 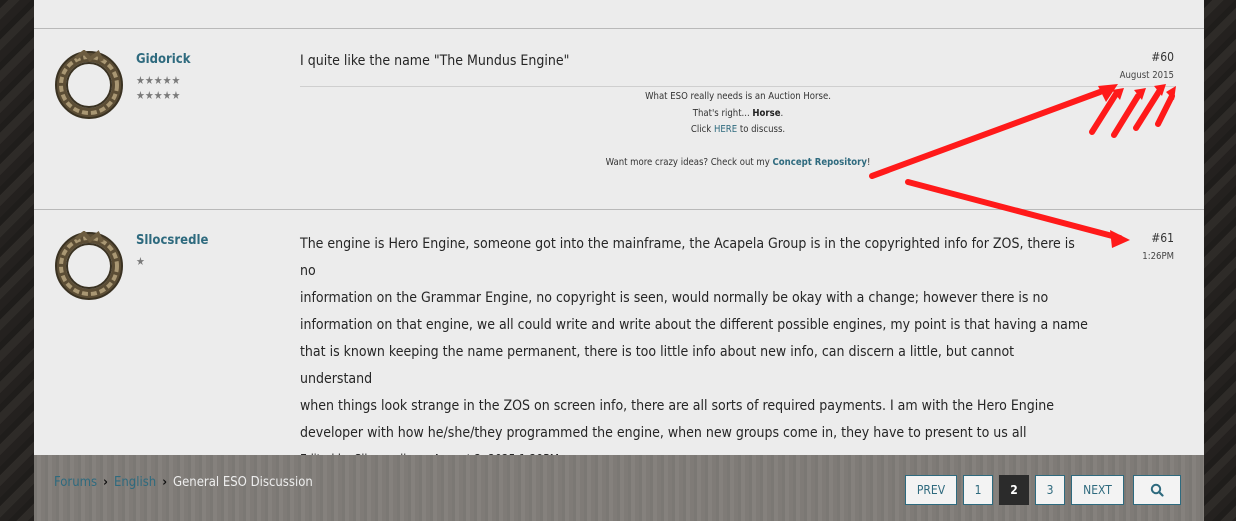 I want to click on signature-text: to discuss., so click(x=761, y=129).